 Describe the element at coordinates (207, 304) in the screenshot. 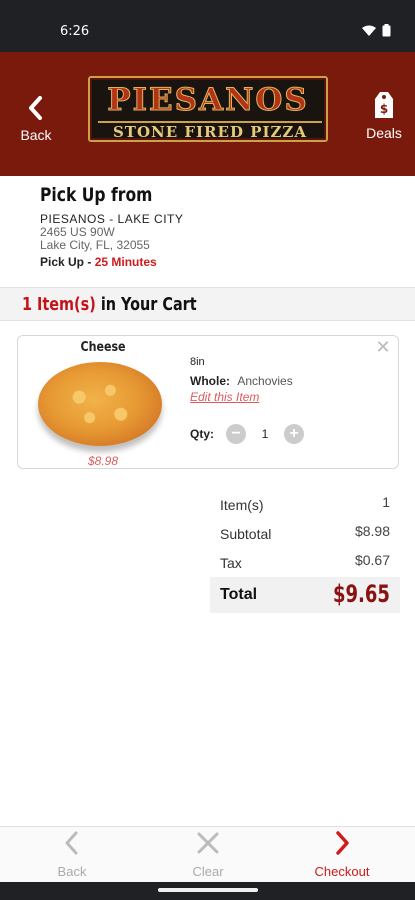

I see `cart-header: 1 Item(s) in Your Cart` at that location.